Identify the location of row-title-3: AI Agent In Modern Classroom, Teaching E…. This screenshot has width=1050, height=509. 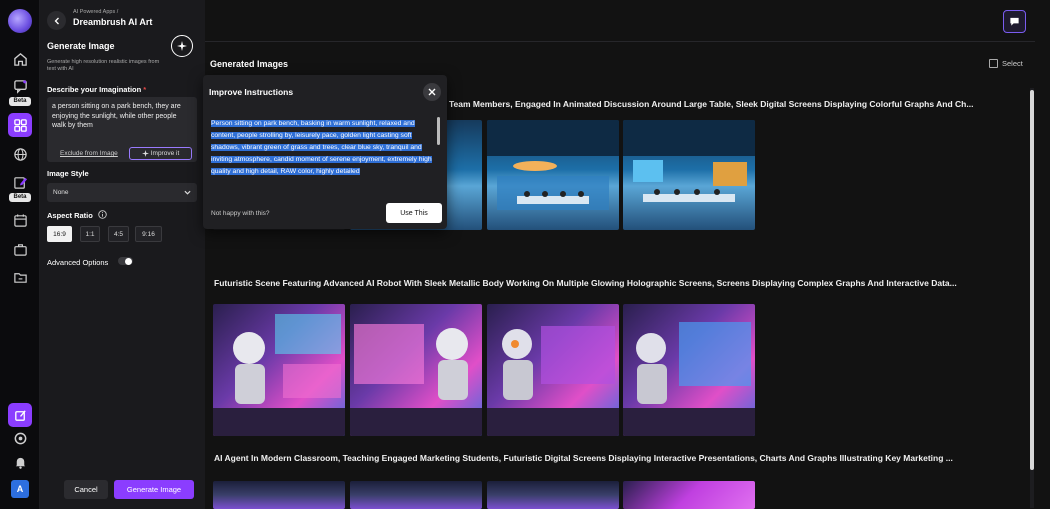
(583, 458).